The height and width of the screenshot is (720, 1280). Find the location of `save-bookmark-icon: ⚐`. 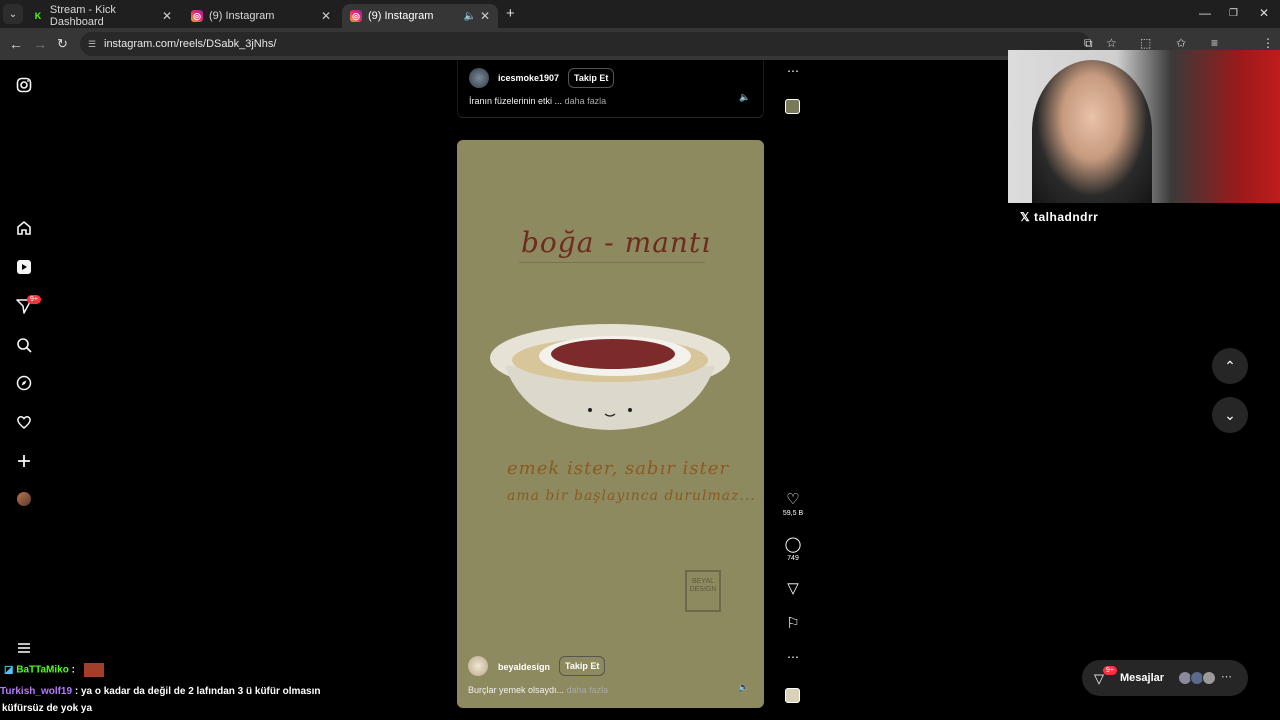

save-bookmark-icon: ⚐ is located at coordinates (793, 623).